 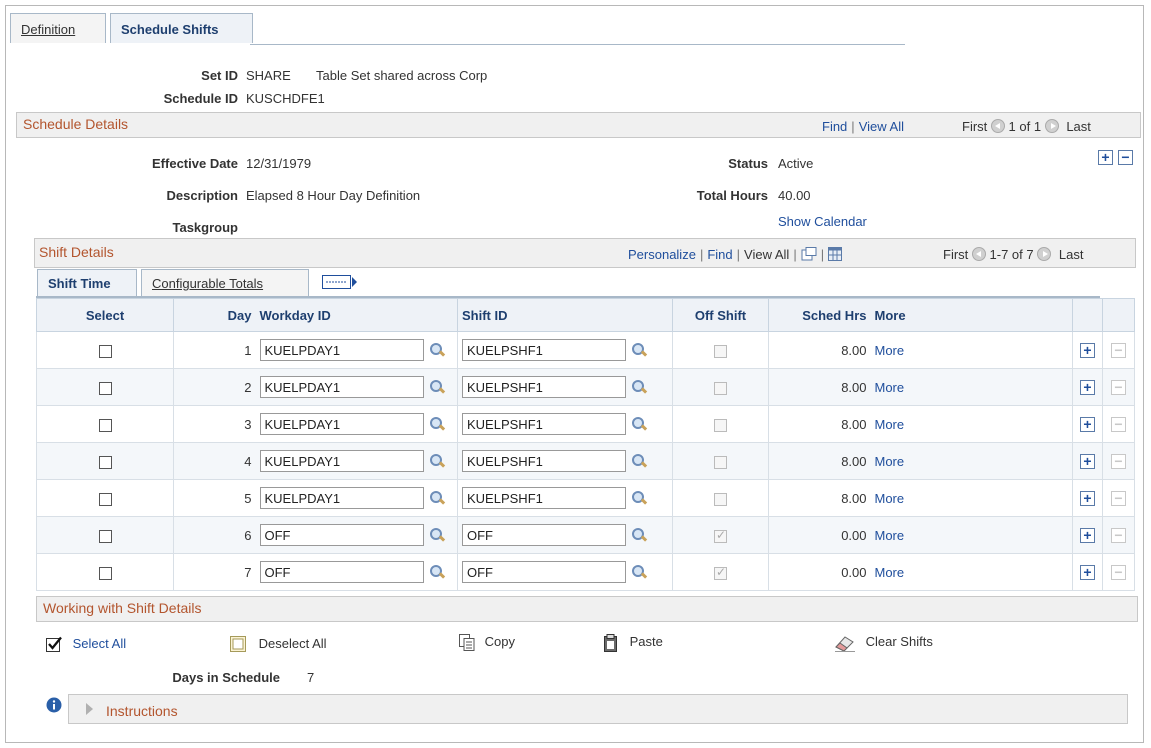 What do you see at coordinates (598, 709) in the screenshot?
I see `instructions-bar` at bounding box center [598, 709].